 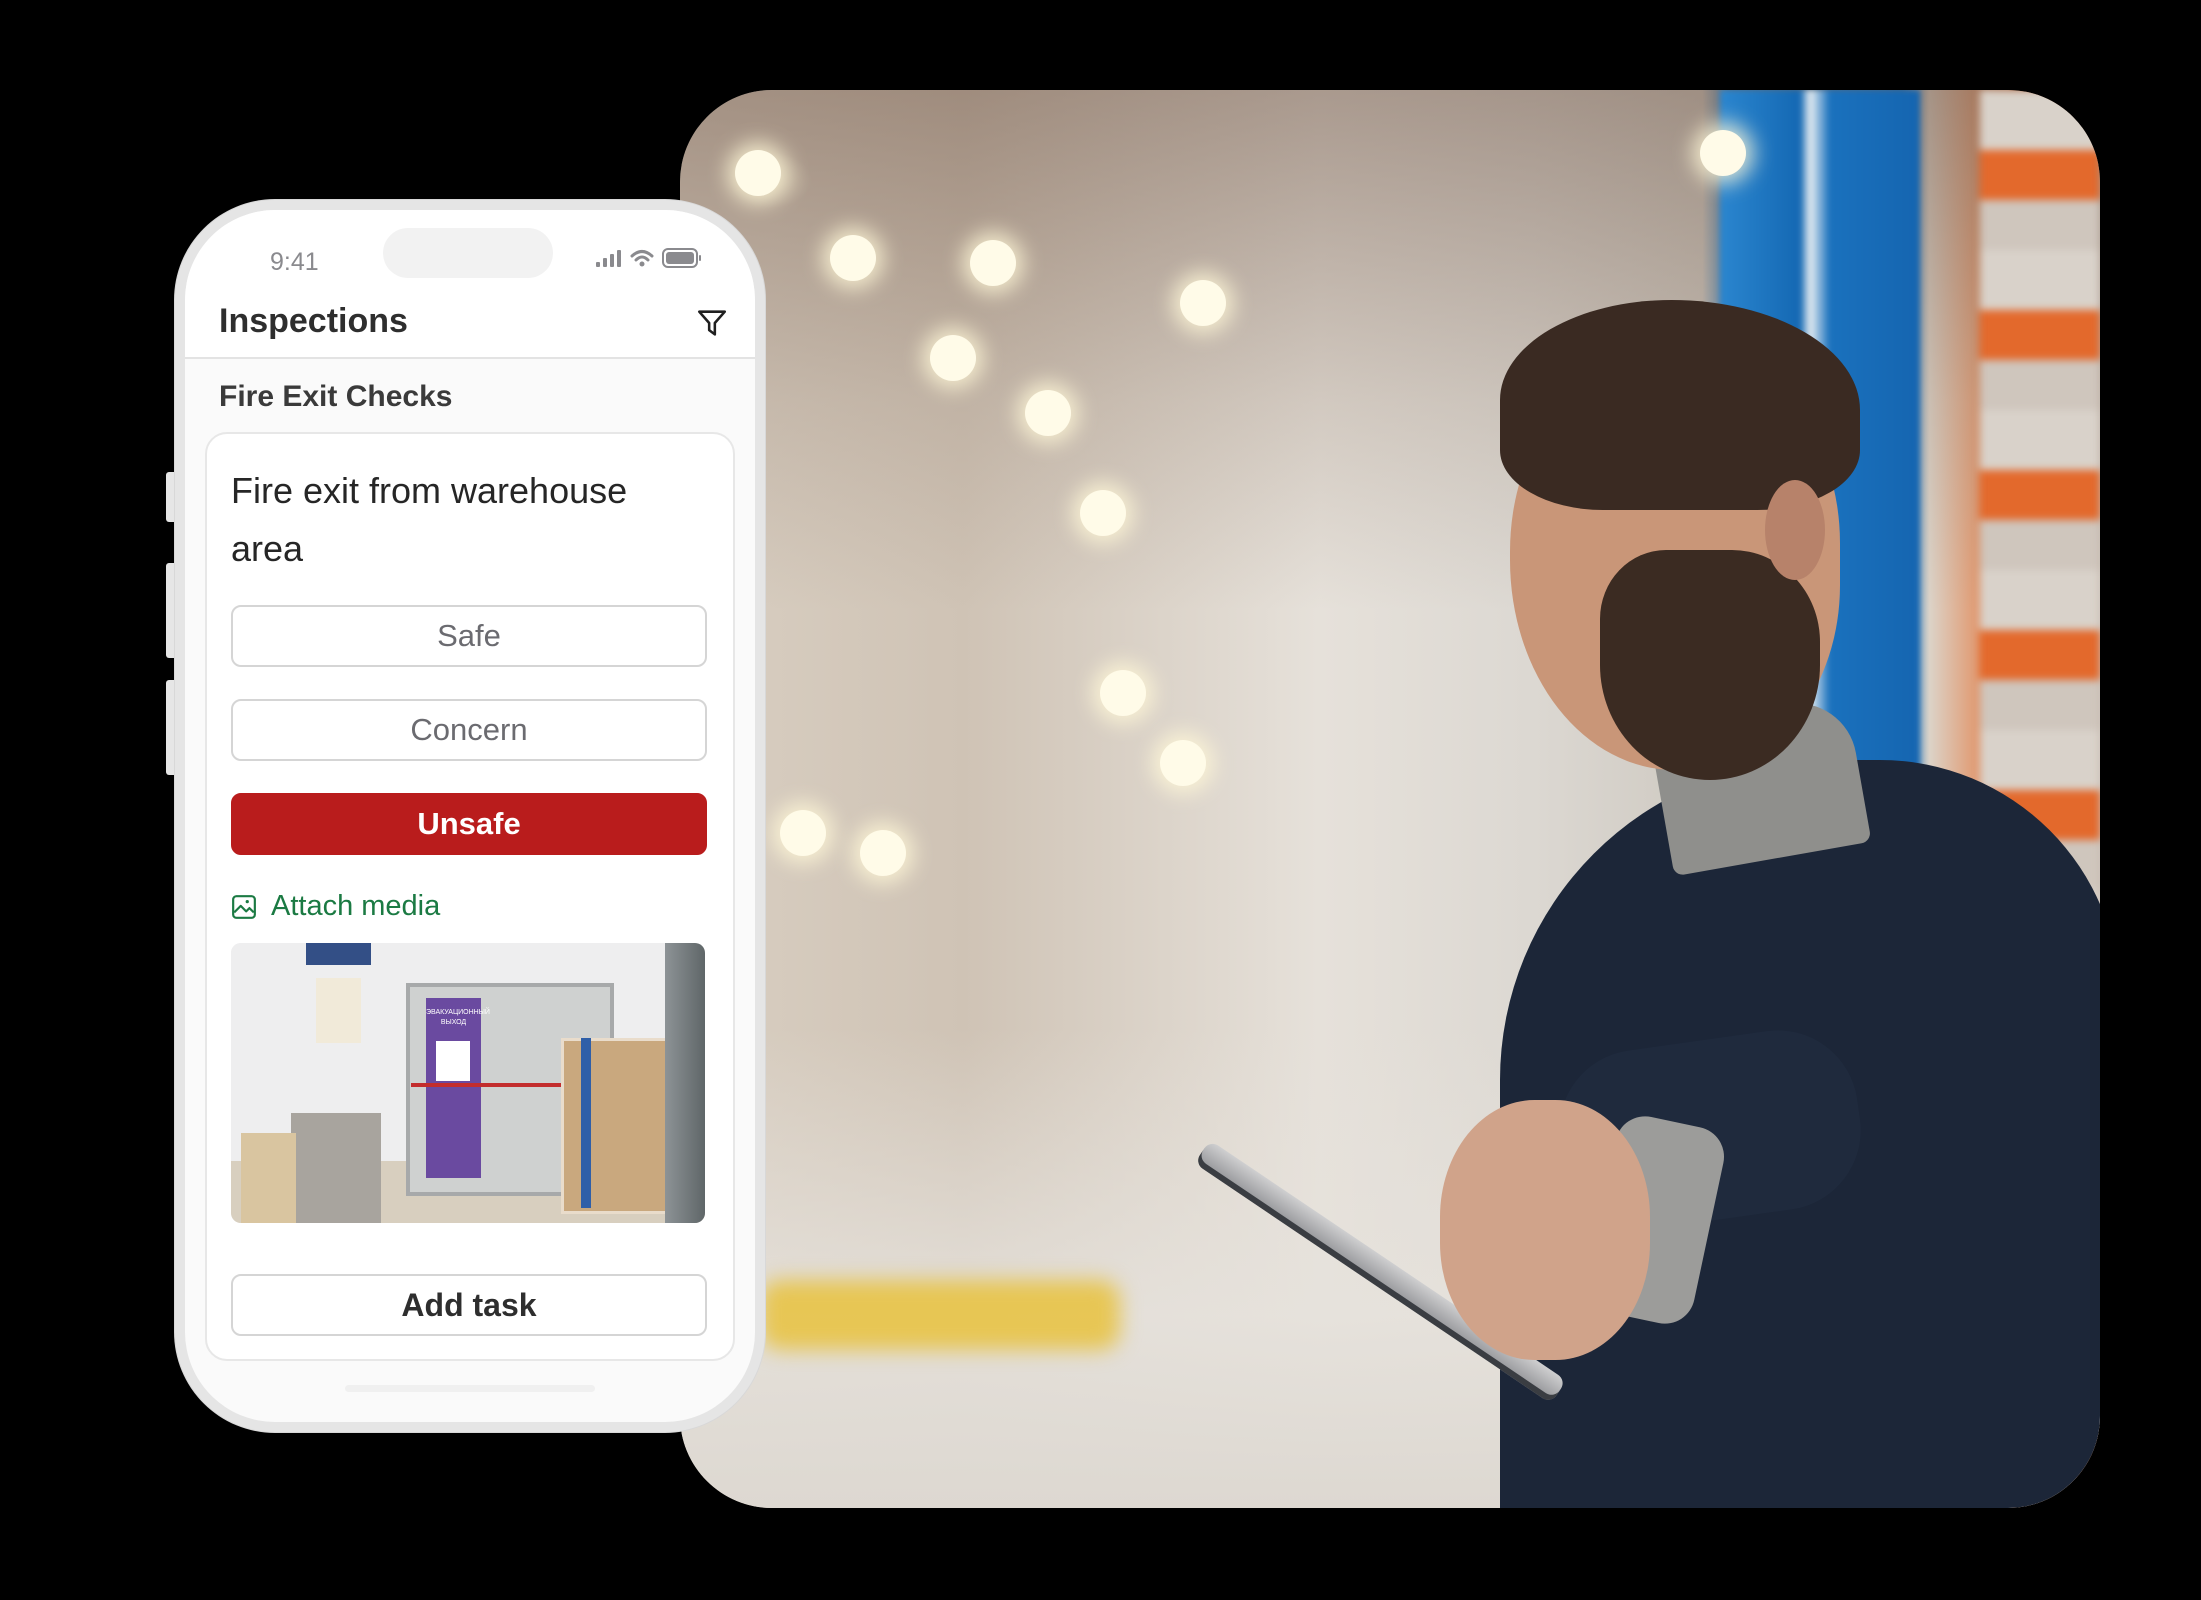 I want to click on image-icon, so click(x=244, y=906).